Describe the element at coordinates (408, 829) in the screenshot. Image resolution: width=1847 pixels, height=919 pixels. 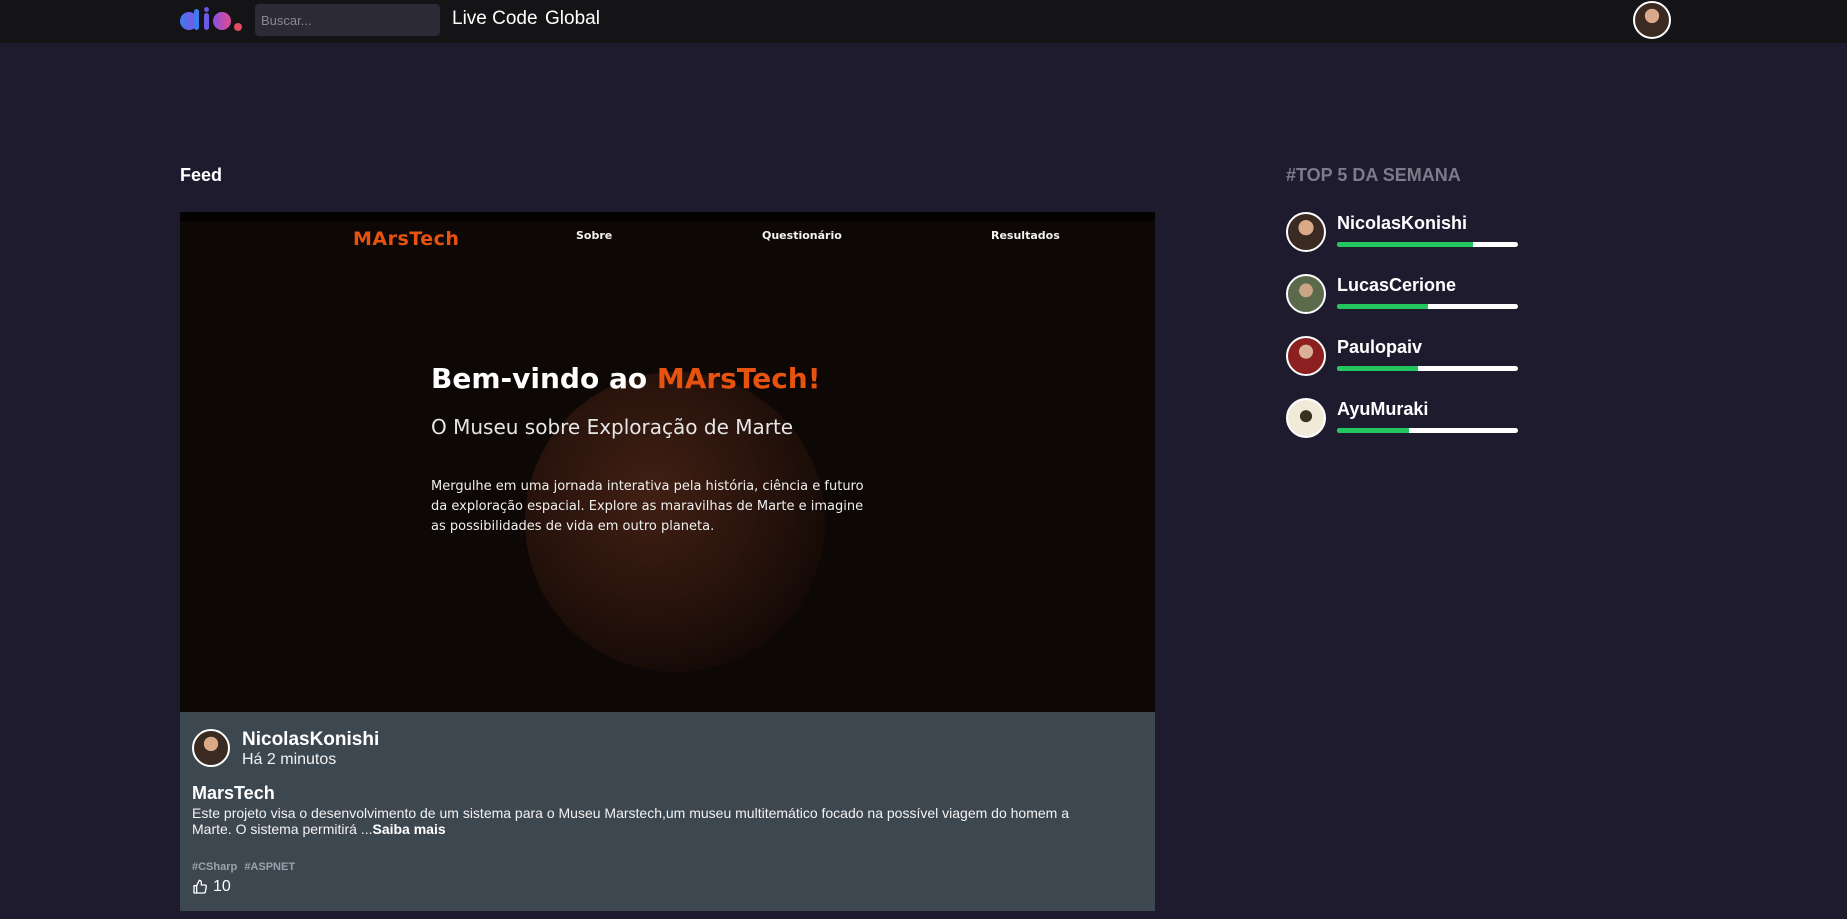
I see `read-more-link: Saiba mais` at that location.